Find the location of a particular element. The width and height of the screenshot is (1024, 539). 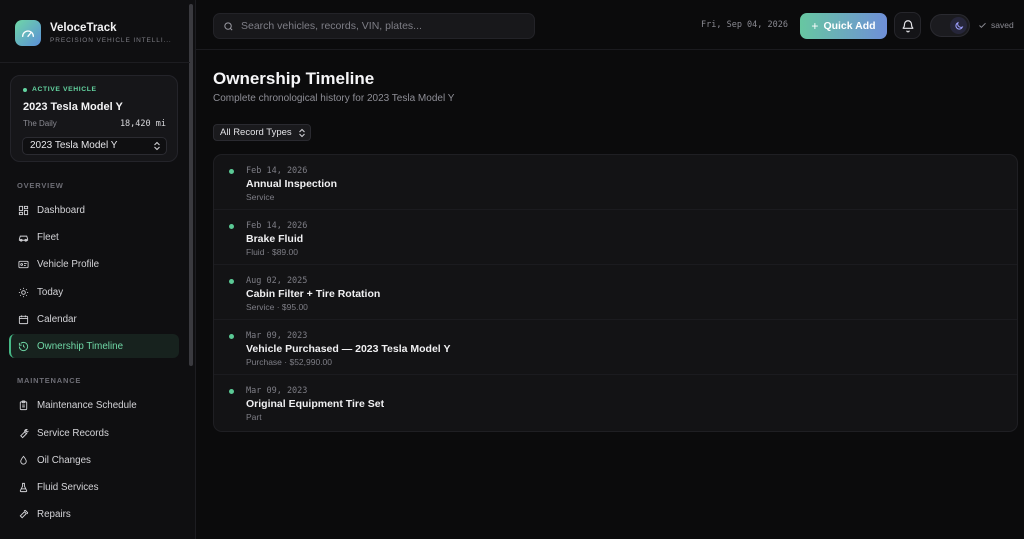

save-status: saved is located at coordinates (996, 25).